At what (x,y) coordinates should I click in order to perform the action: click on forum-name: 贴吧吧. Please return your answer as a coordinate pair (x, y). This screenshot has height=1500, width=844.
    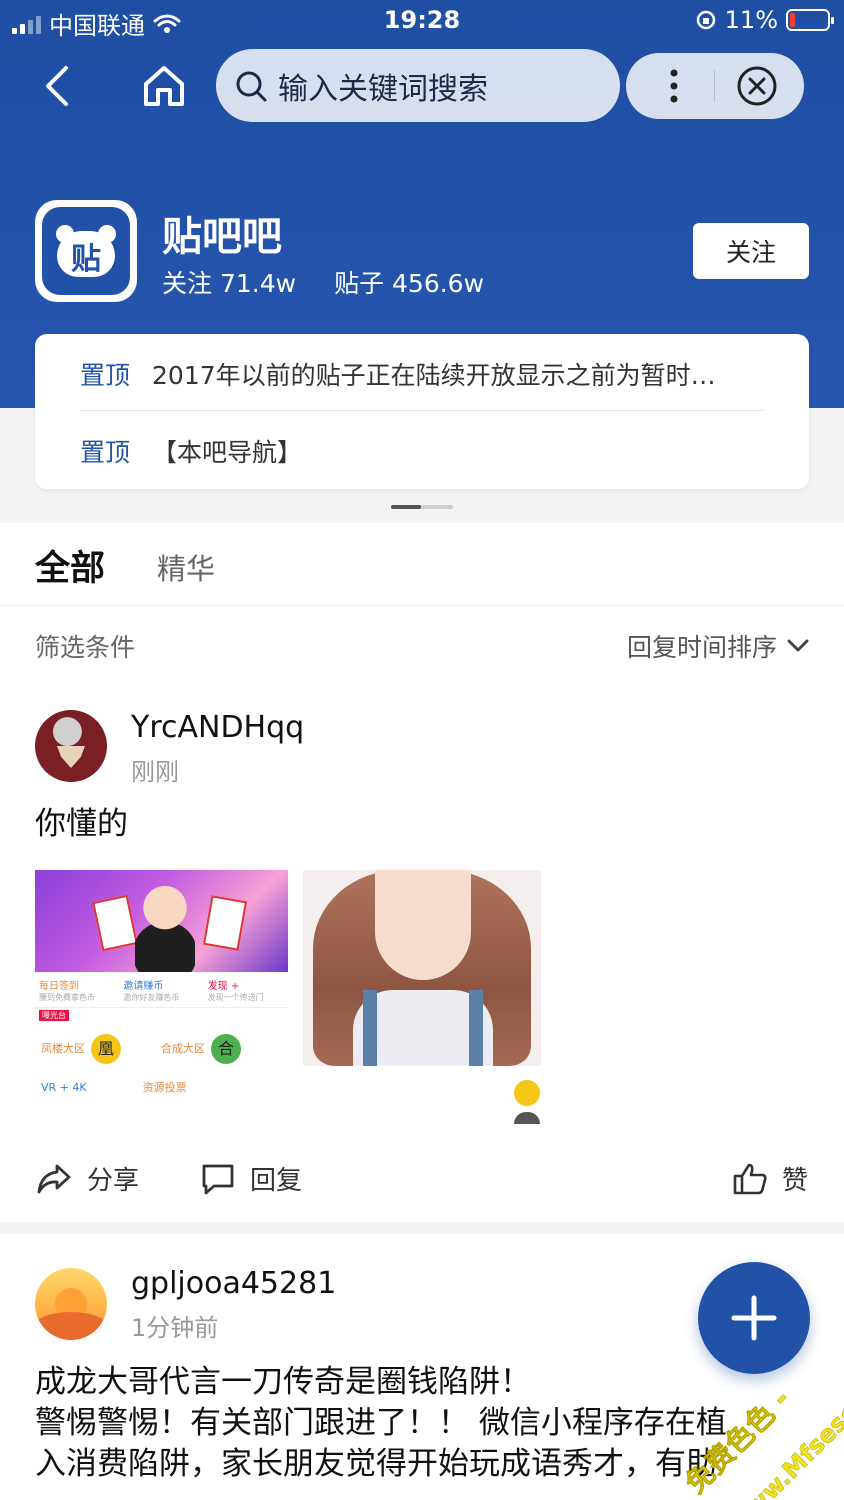
    Looking at the image, I should click on (222, 237).